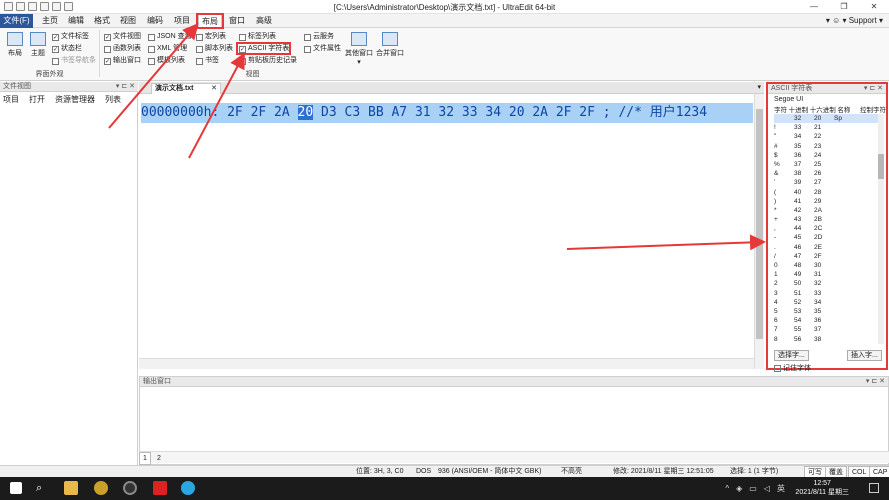 The image size is (889, 500). I want to click on menu-support: ▾ ☺ ▾ Support ▾, so click(854, 21).